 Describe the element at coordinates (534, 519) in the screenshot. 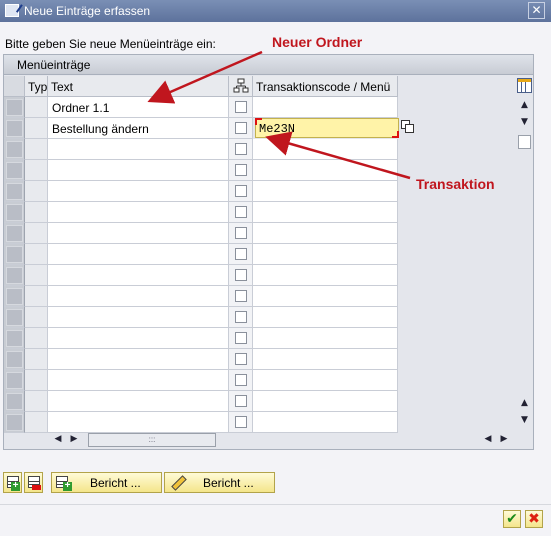

I see `cancel-button: ✖` at that location.